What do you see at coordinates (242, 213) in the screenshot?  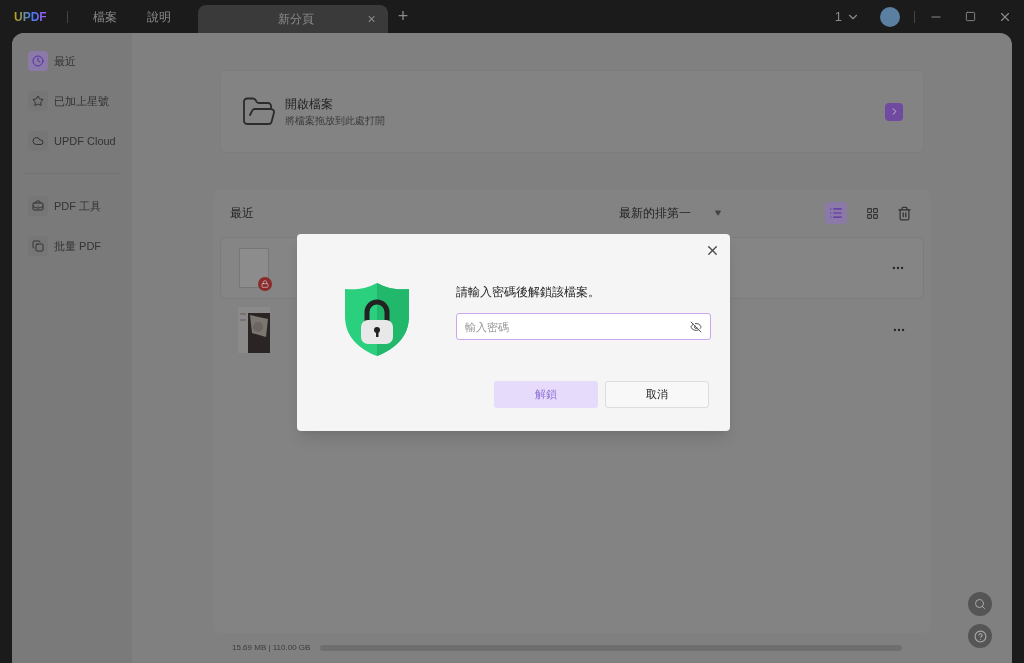 I see `section-title: 最近` at bounding box center [242, 213].